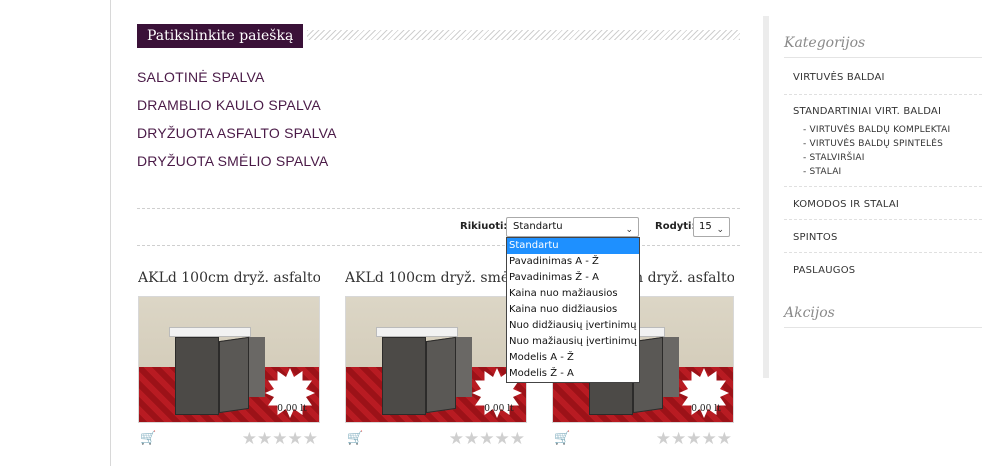 The width and height of the screenshot is (982, 466). What do you see at coordinates (573, 342) in the screenshot?
I see `sort-option: Nuo mažiausių įvertinimų` at bounding box center [573, 342].